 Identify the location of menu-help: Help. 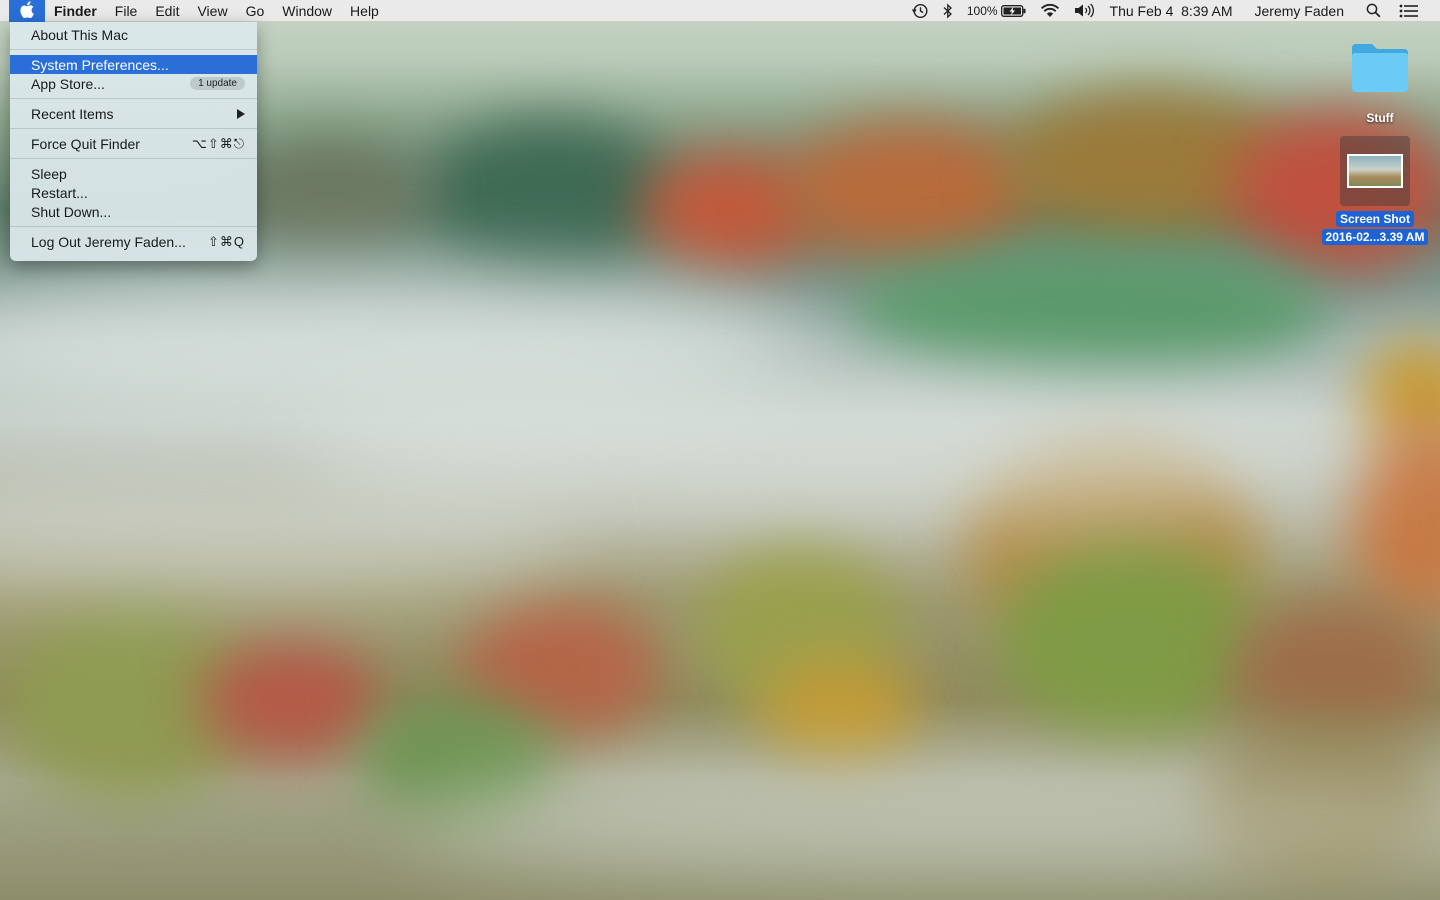
(364, 11).